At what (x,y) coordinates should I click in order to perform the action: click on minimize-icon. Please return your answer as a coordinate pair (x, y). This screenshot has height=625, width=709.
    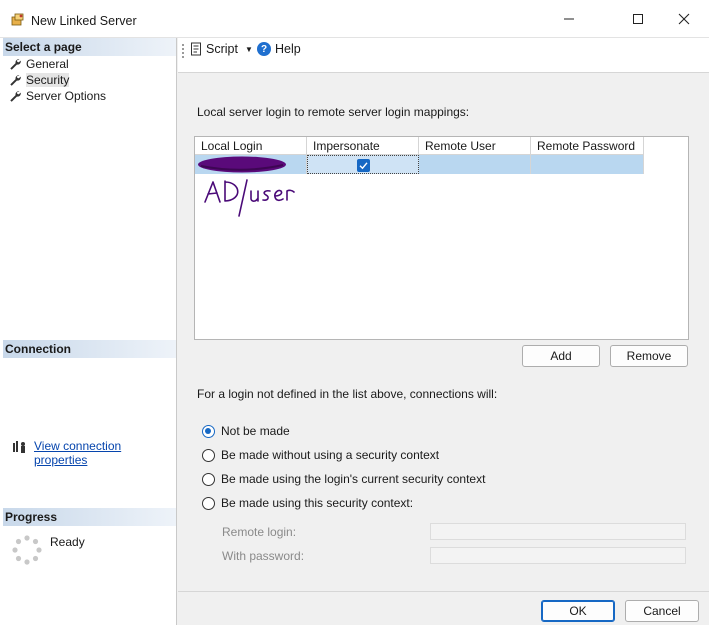
    Looking at the image, I should click on (569, 19).